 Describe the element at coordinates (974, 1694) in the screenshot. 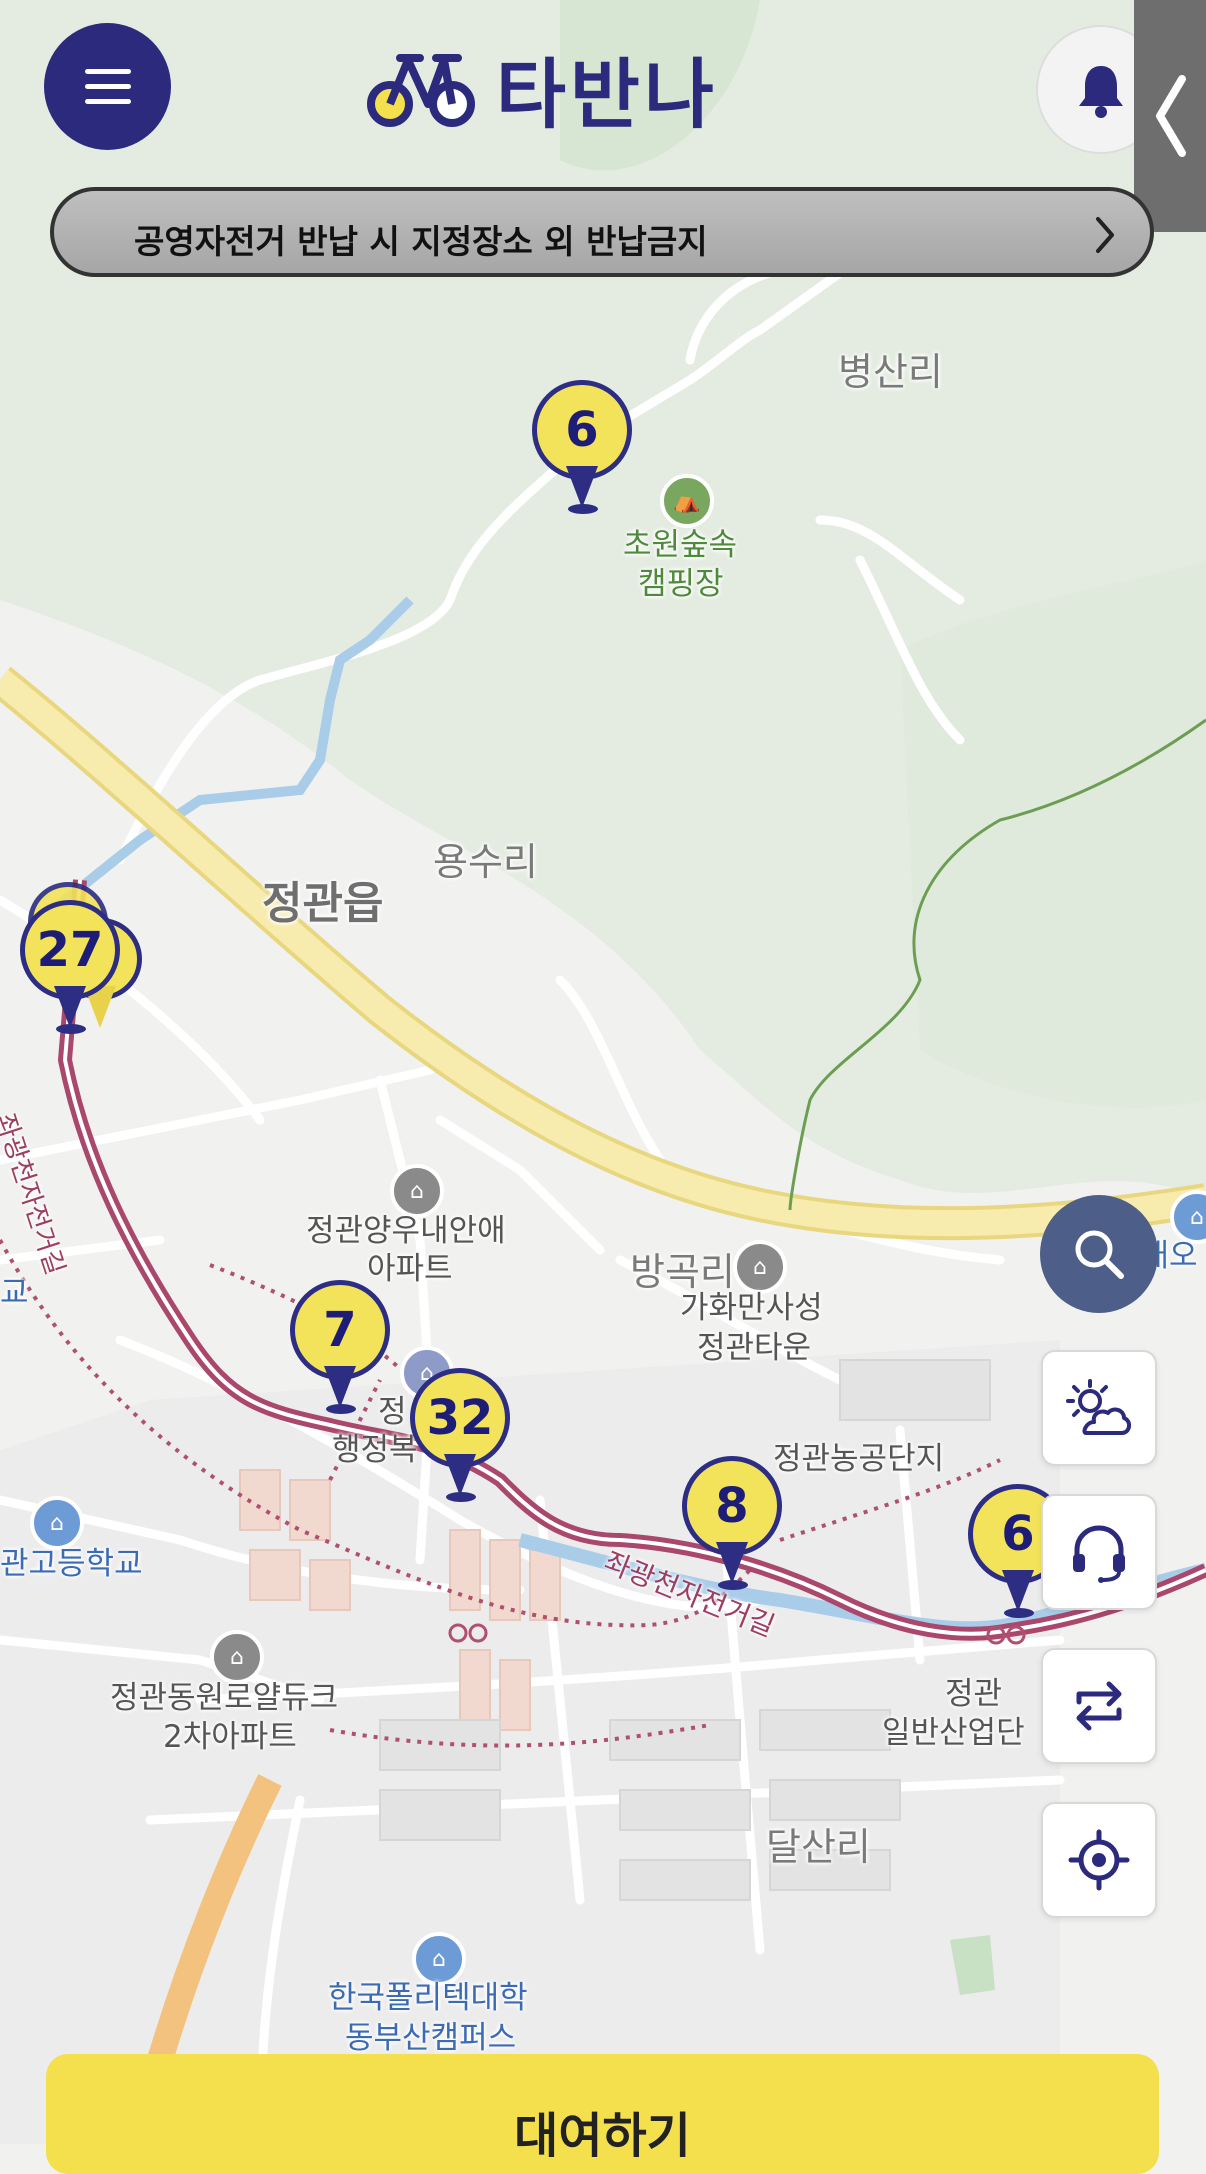

I see `label-industrial-1: 정관` at that location.